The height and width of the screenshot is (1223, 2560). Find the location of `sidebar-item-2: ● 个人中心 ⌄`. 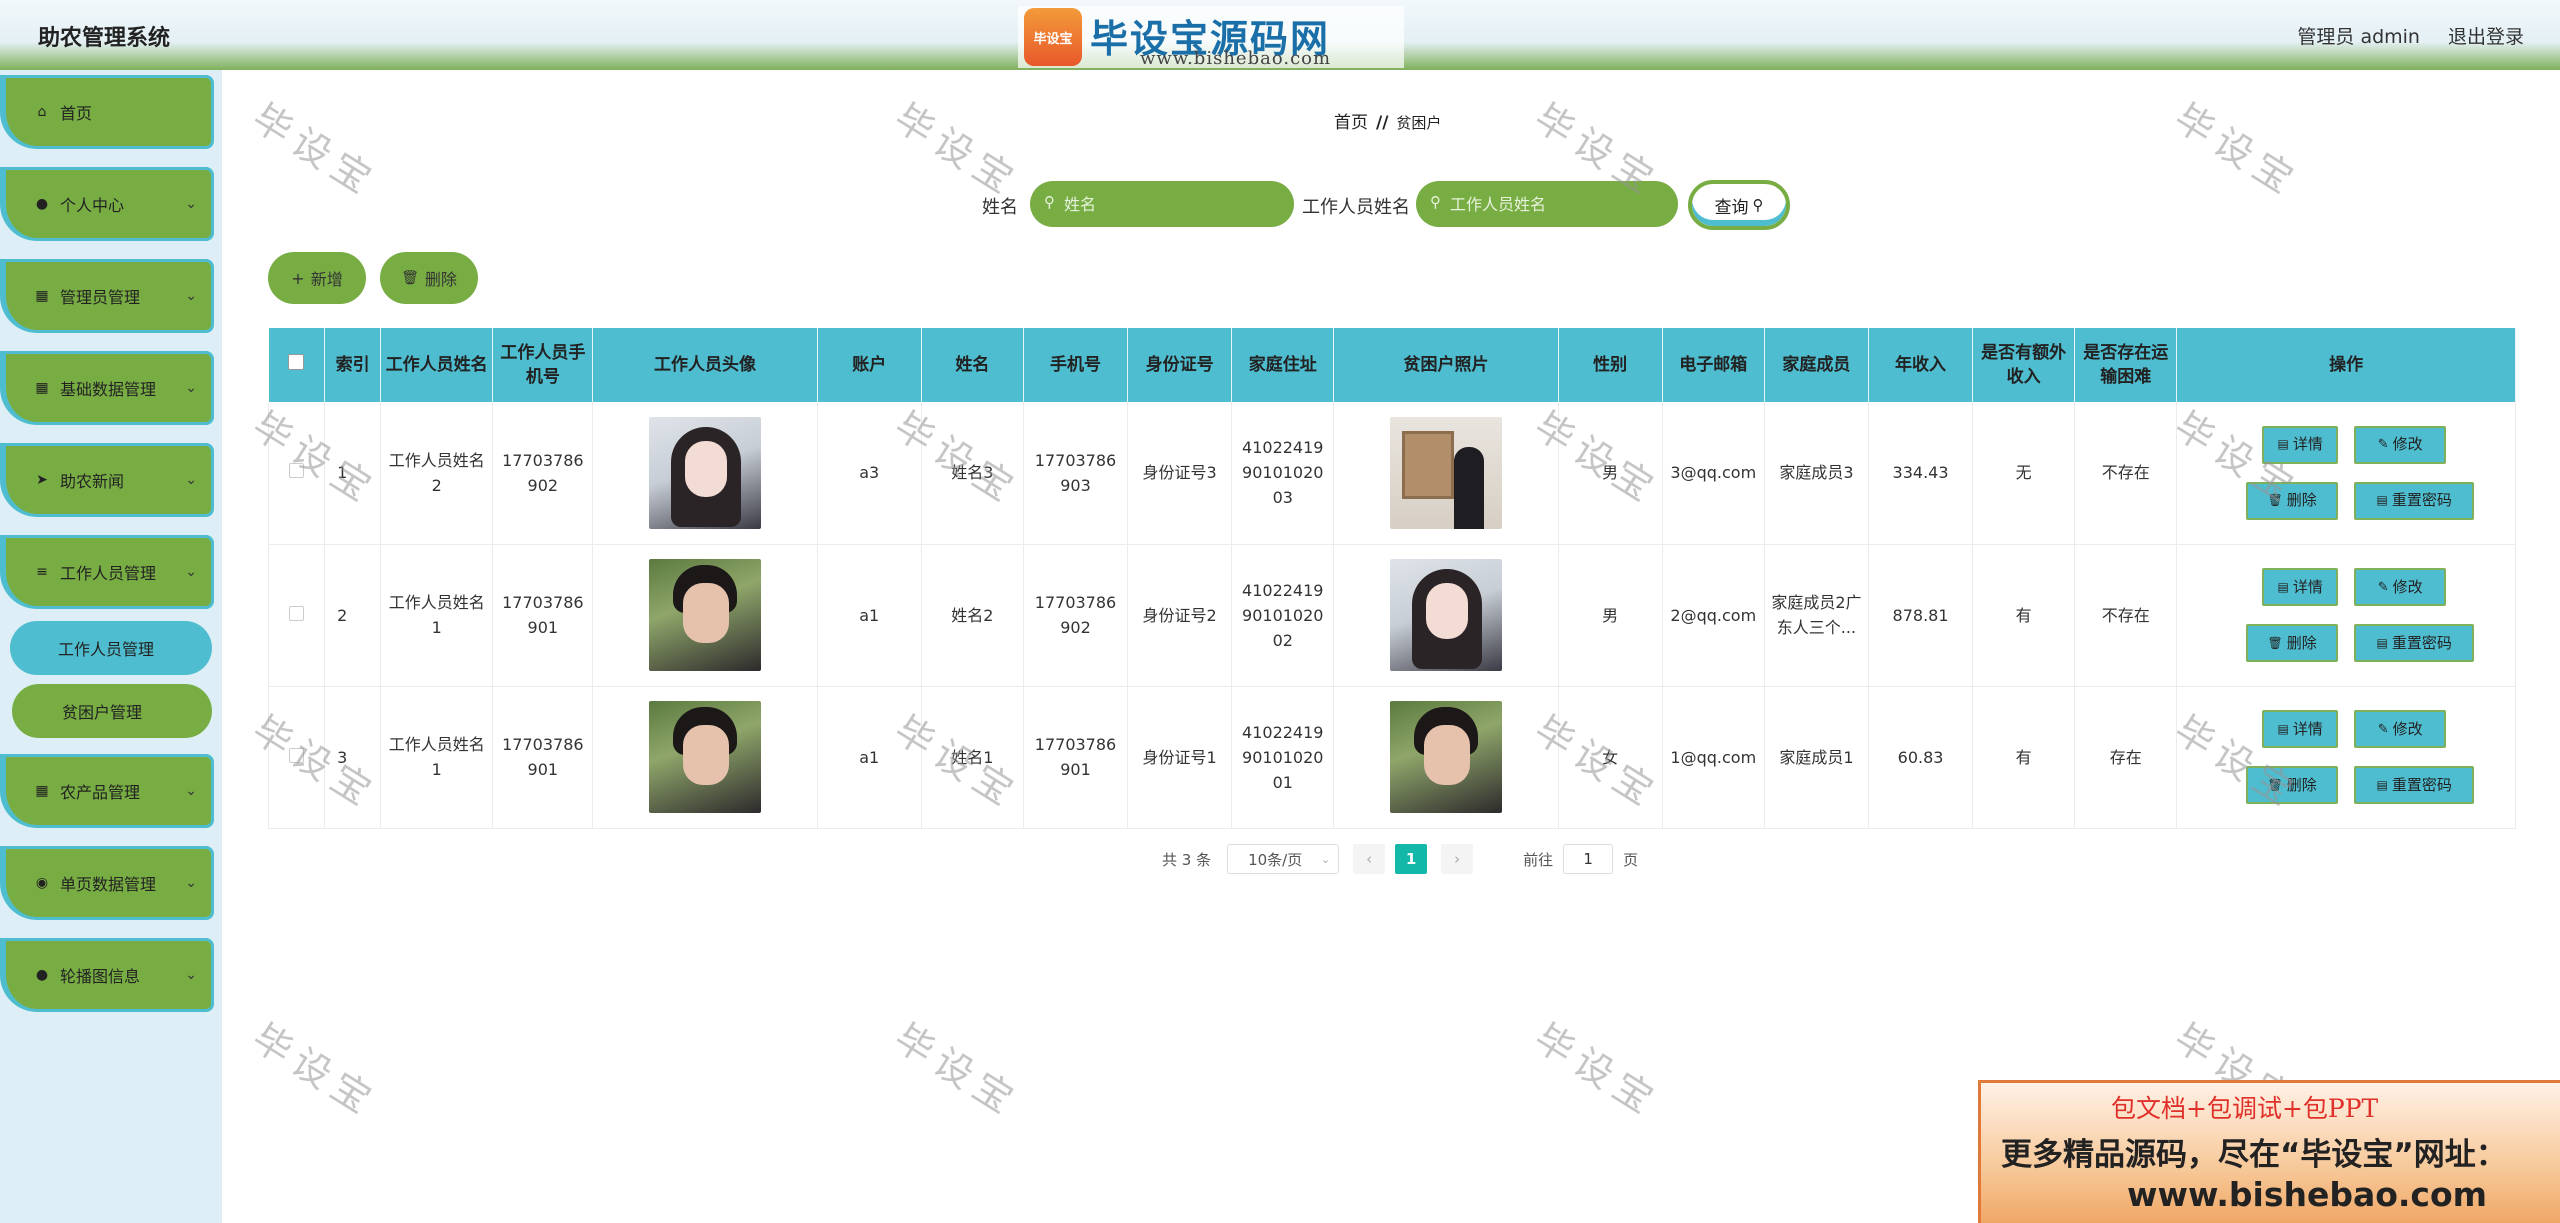

sidebar-item-2: ● 个人中心 ⌄ is located at coordinates (107, 204).